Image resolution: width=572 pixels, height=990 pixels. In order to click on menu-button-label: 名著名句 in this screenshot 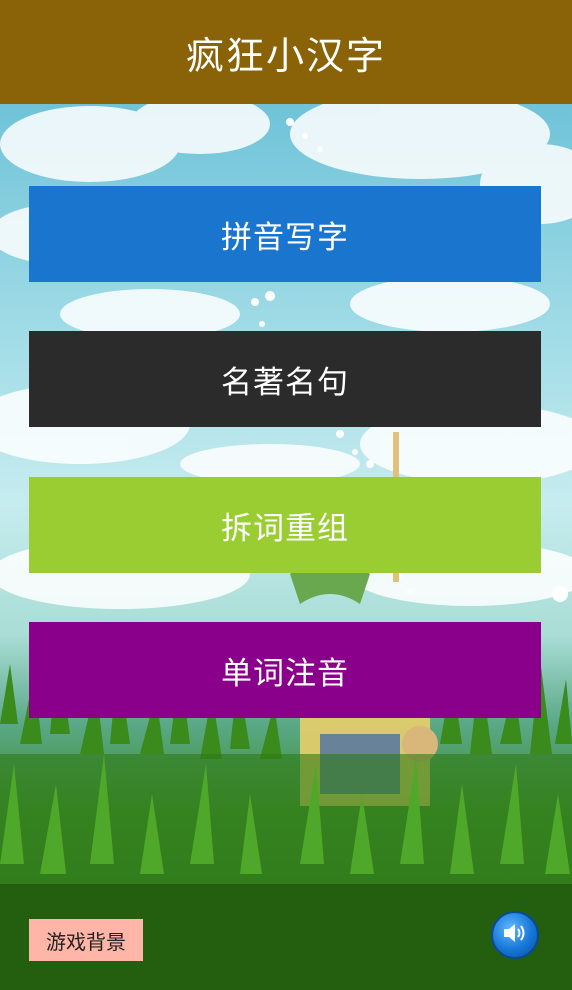, I will do `click(285, 382)`.